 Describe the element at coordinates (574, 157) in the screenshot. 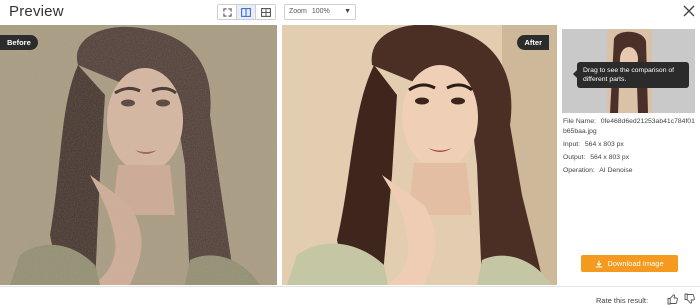

I see `output-label: Output:` at that location.